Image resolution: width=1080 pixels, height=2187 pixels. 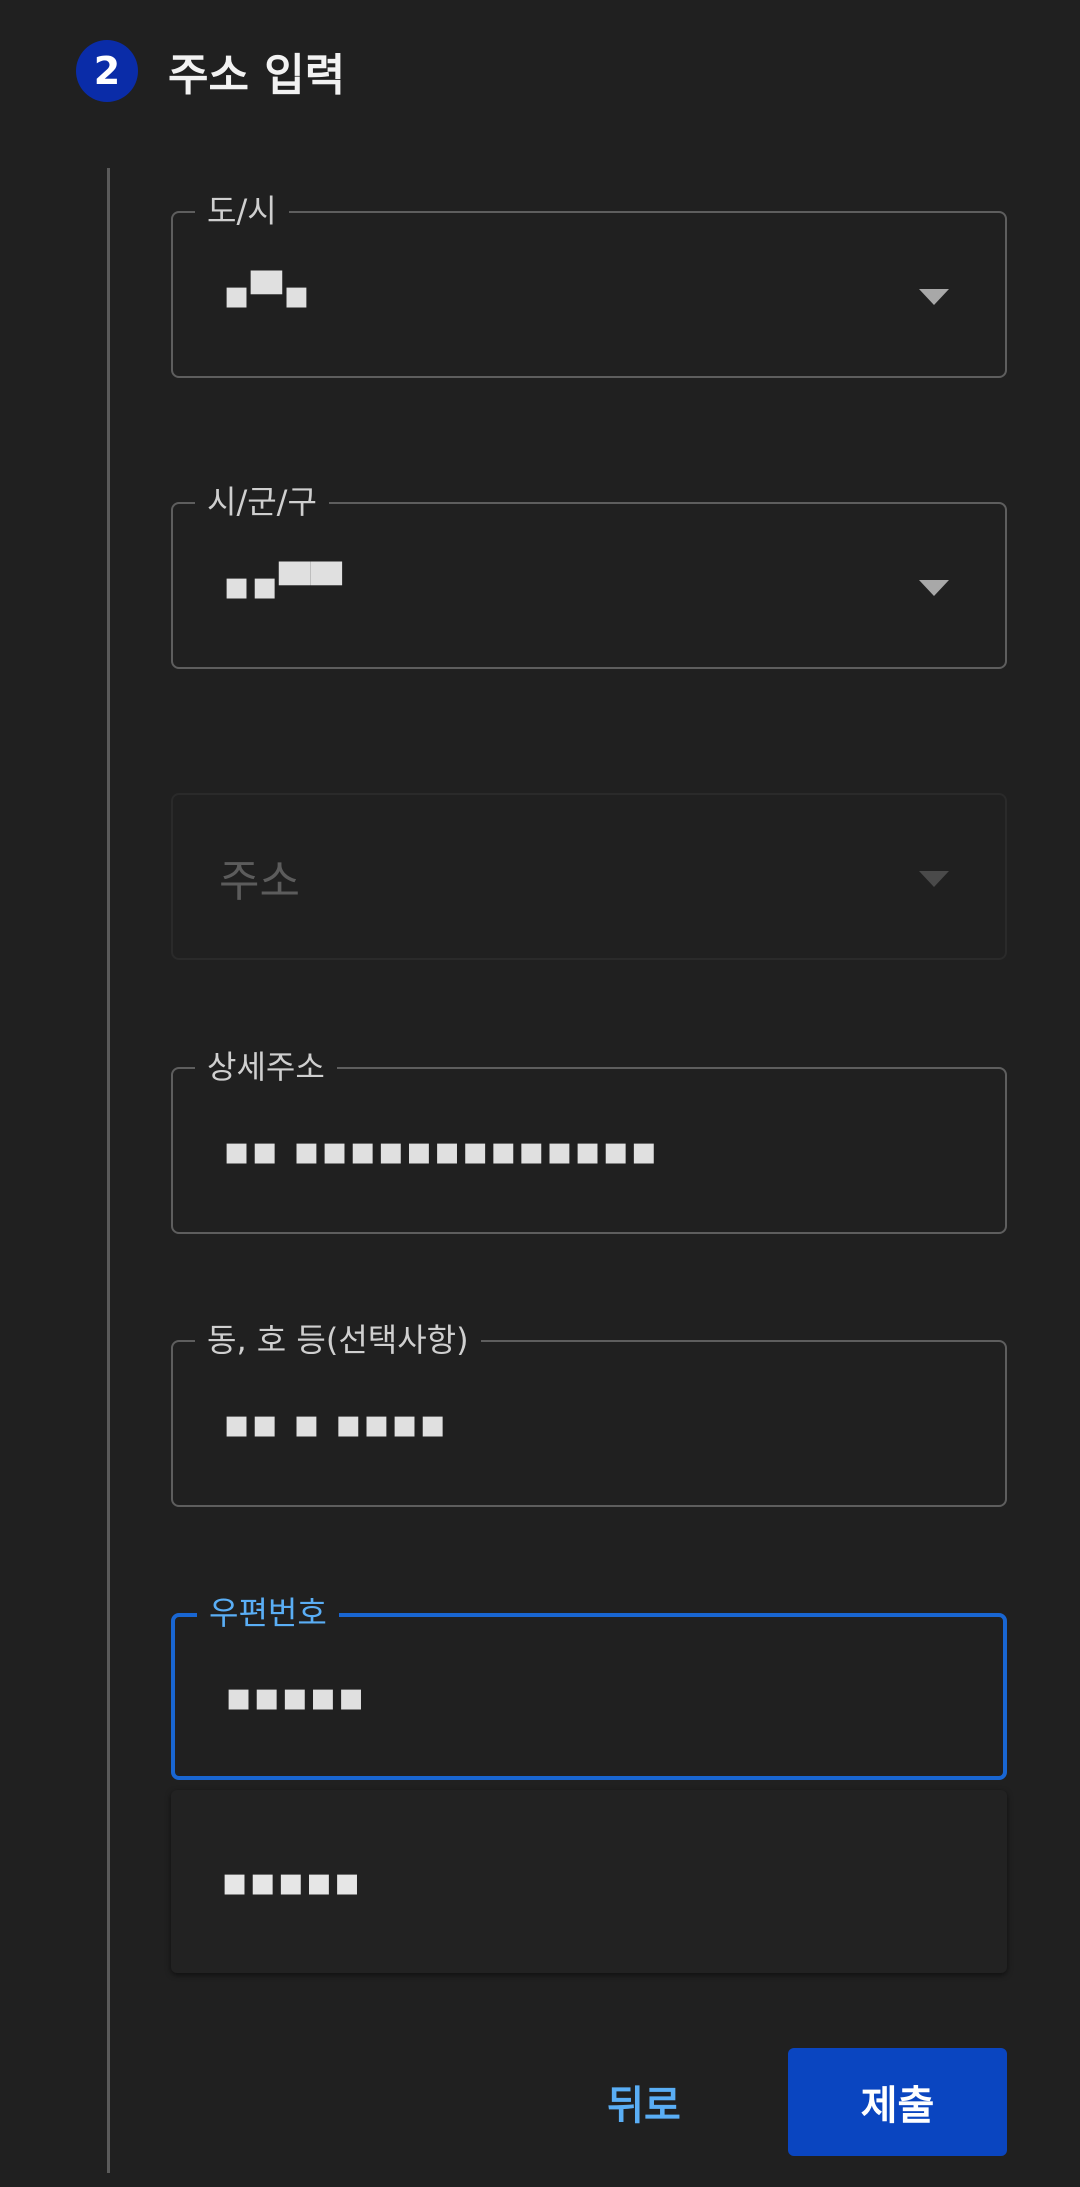 What do you see at coordinates (291, 1881) in the screenshot?
I see `suggestion-value: ▪▪▪▪▪` at bounding box center [291, 1881].